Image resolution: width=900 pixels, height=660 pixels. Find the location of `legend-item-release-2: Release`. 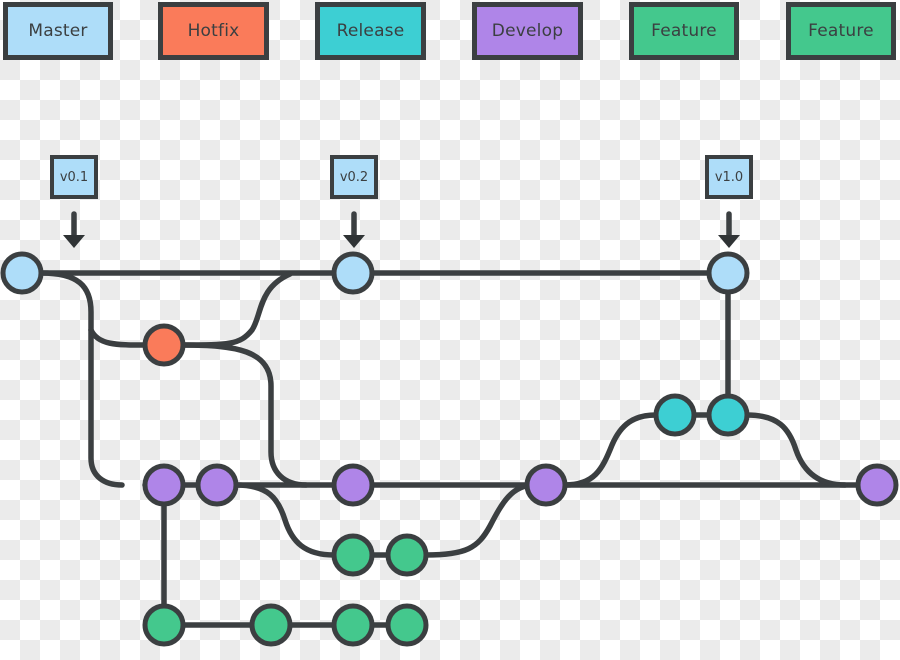

legend-item-release-2: Release is located at coordinates (370, 31).